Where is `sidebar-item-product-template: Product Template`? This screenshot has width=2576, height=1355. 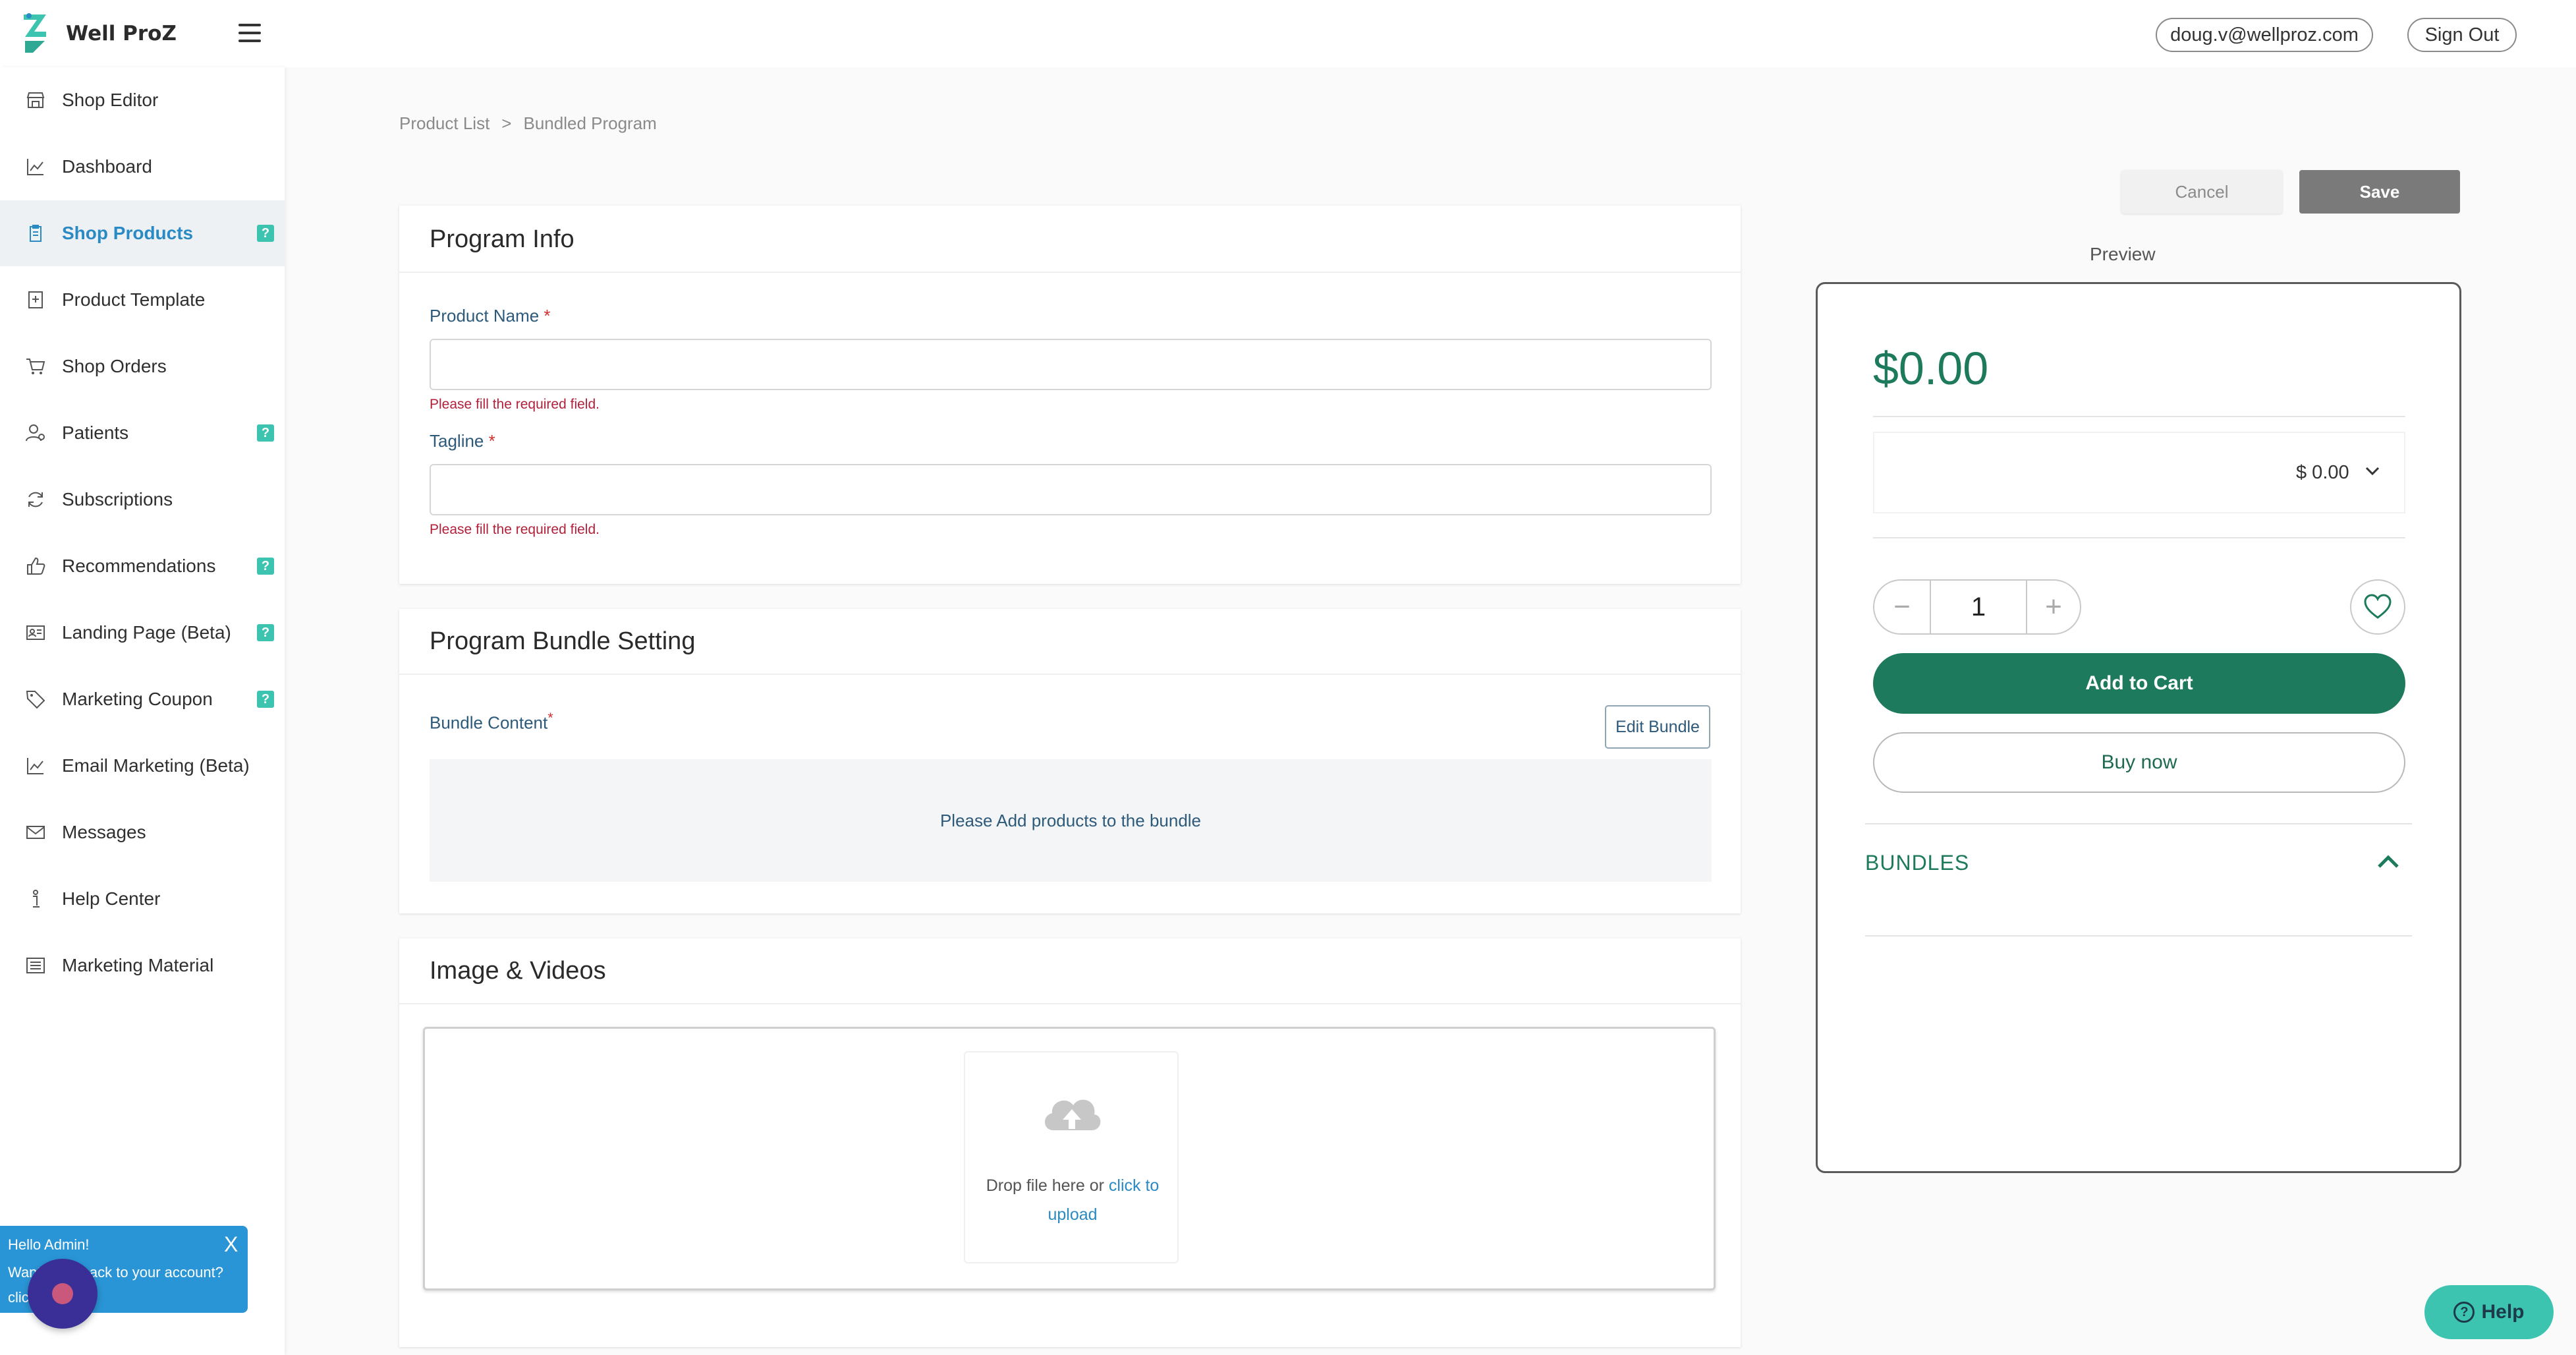 sidebar-item-product-template: Product Template is located at coordinates (142, 300).